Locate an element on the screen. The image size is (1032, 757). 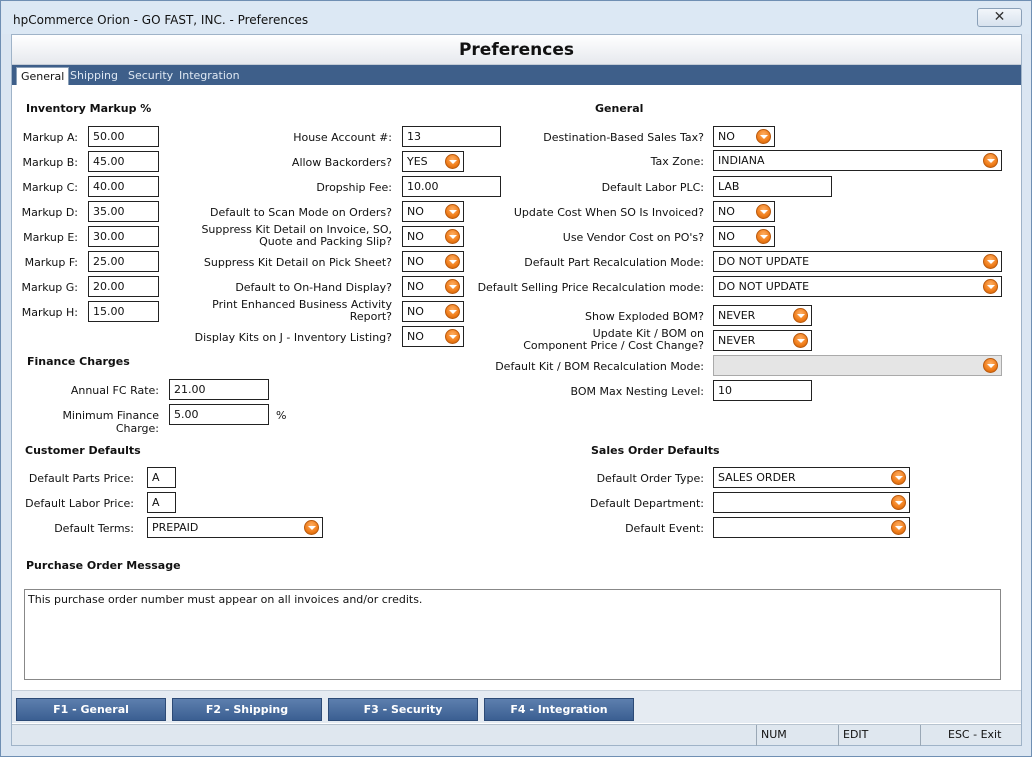
close-button: ✕ is located at coordinates (999, 17).